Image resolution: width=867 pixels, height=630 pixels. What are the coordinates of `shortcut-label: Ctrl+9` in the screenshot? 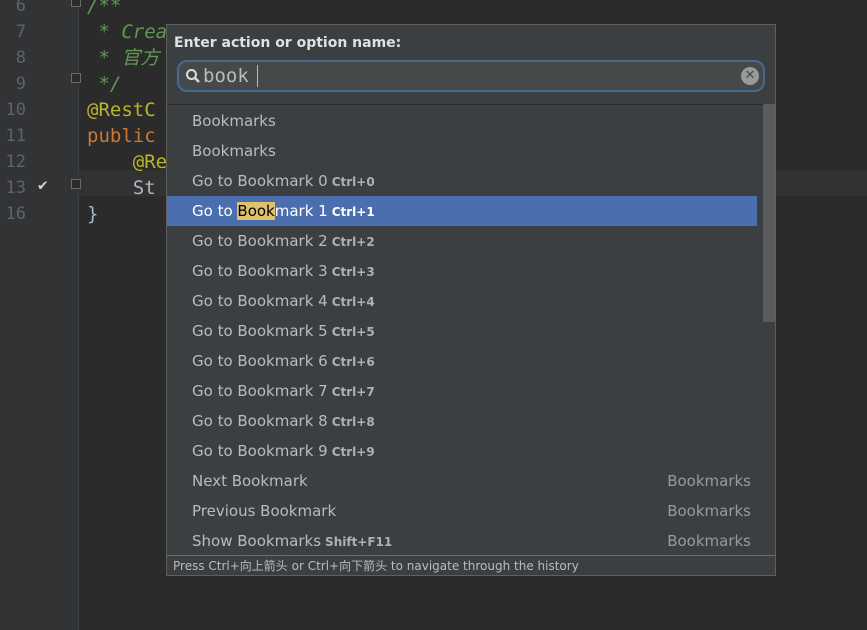 It's located at (353, 452).